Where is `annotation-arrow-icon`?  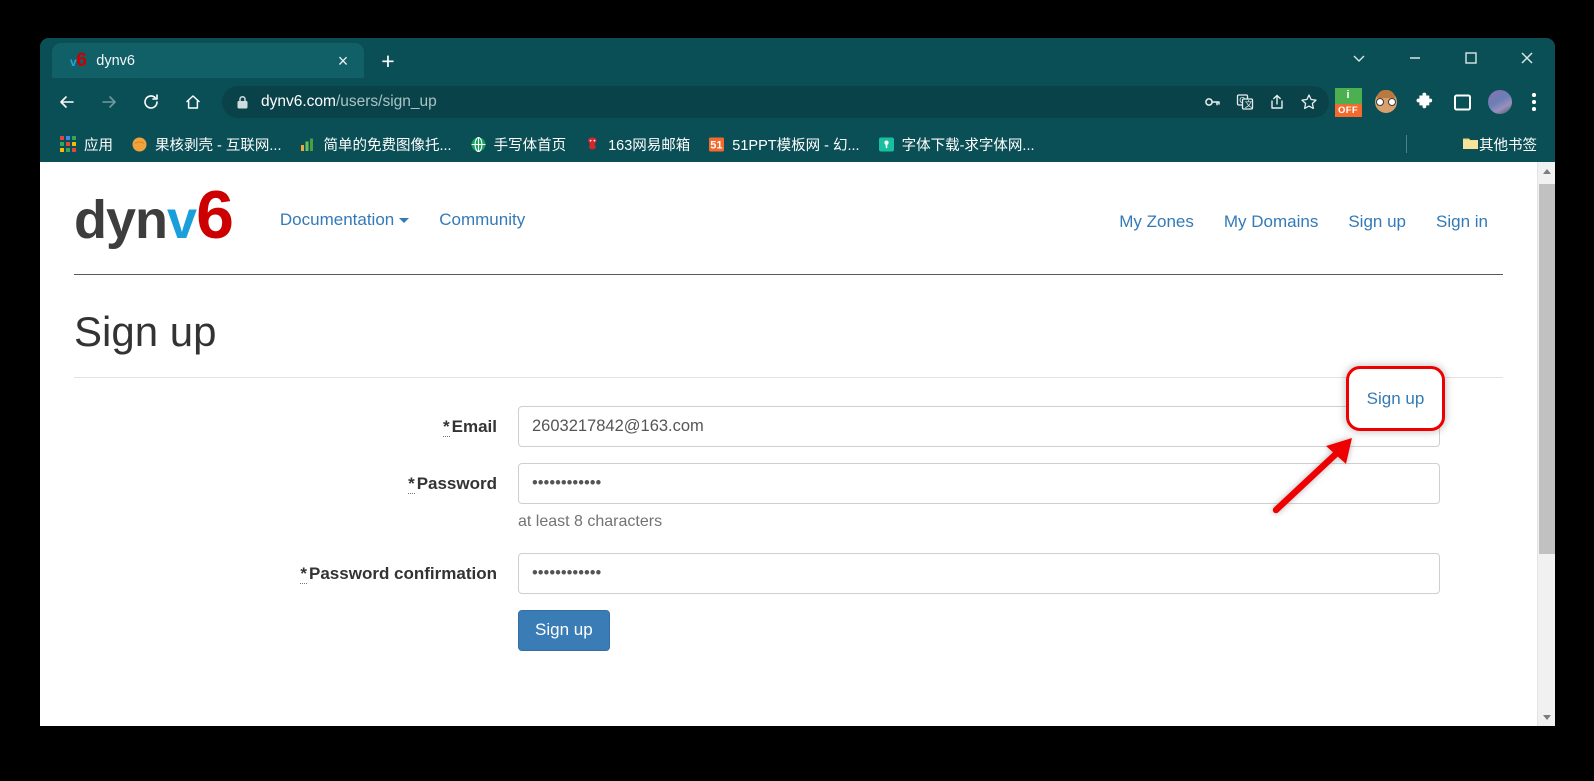
annotation-arrow-icon is located at coordinates (1312, 476).